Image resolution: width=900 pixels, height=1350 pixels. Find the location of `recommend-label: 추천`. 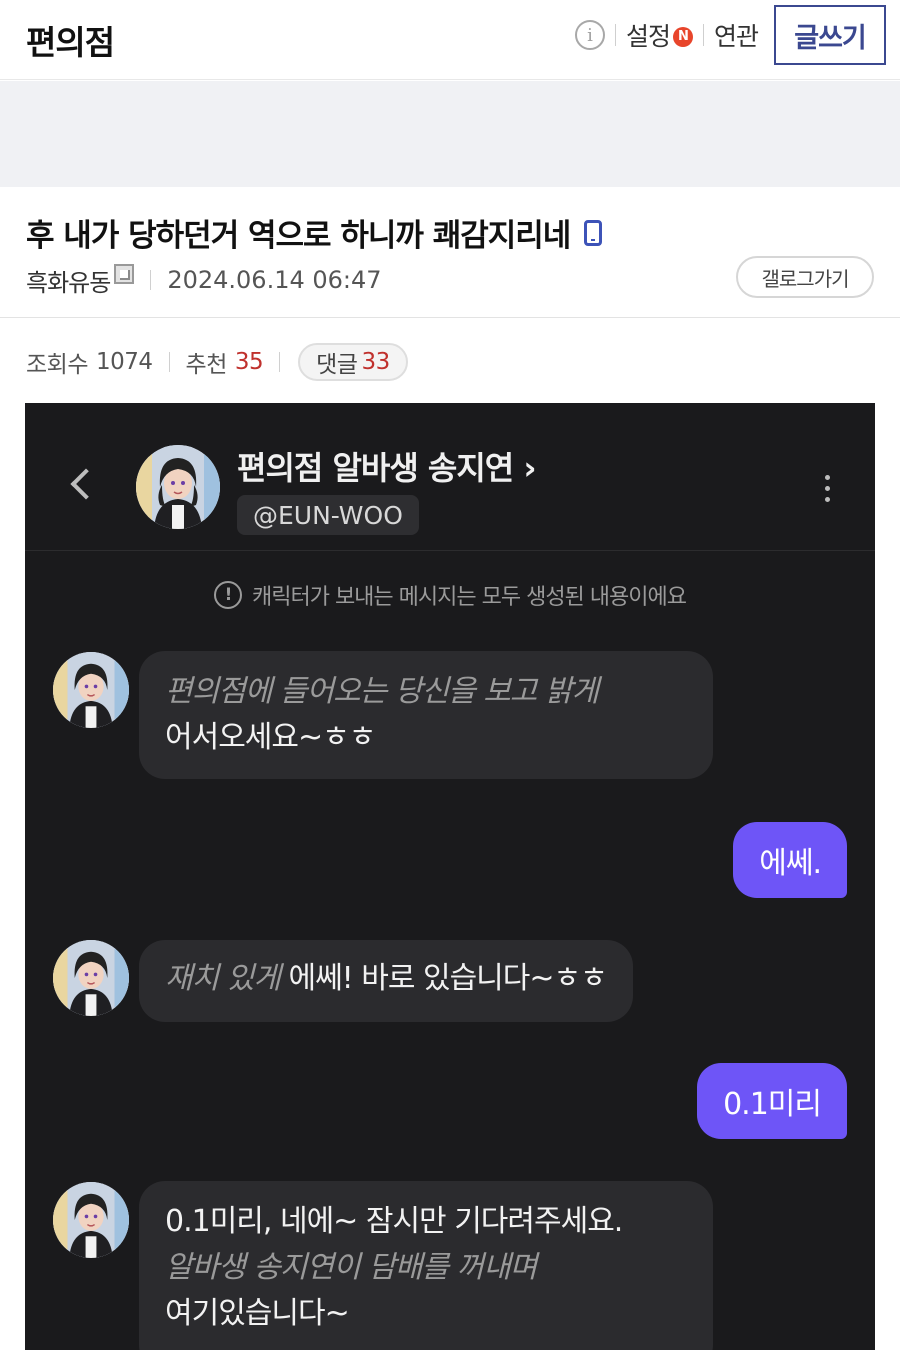

recommend-label: 추천 is located at coordinates (206, 365).